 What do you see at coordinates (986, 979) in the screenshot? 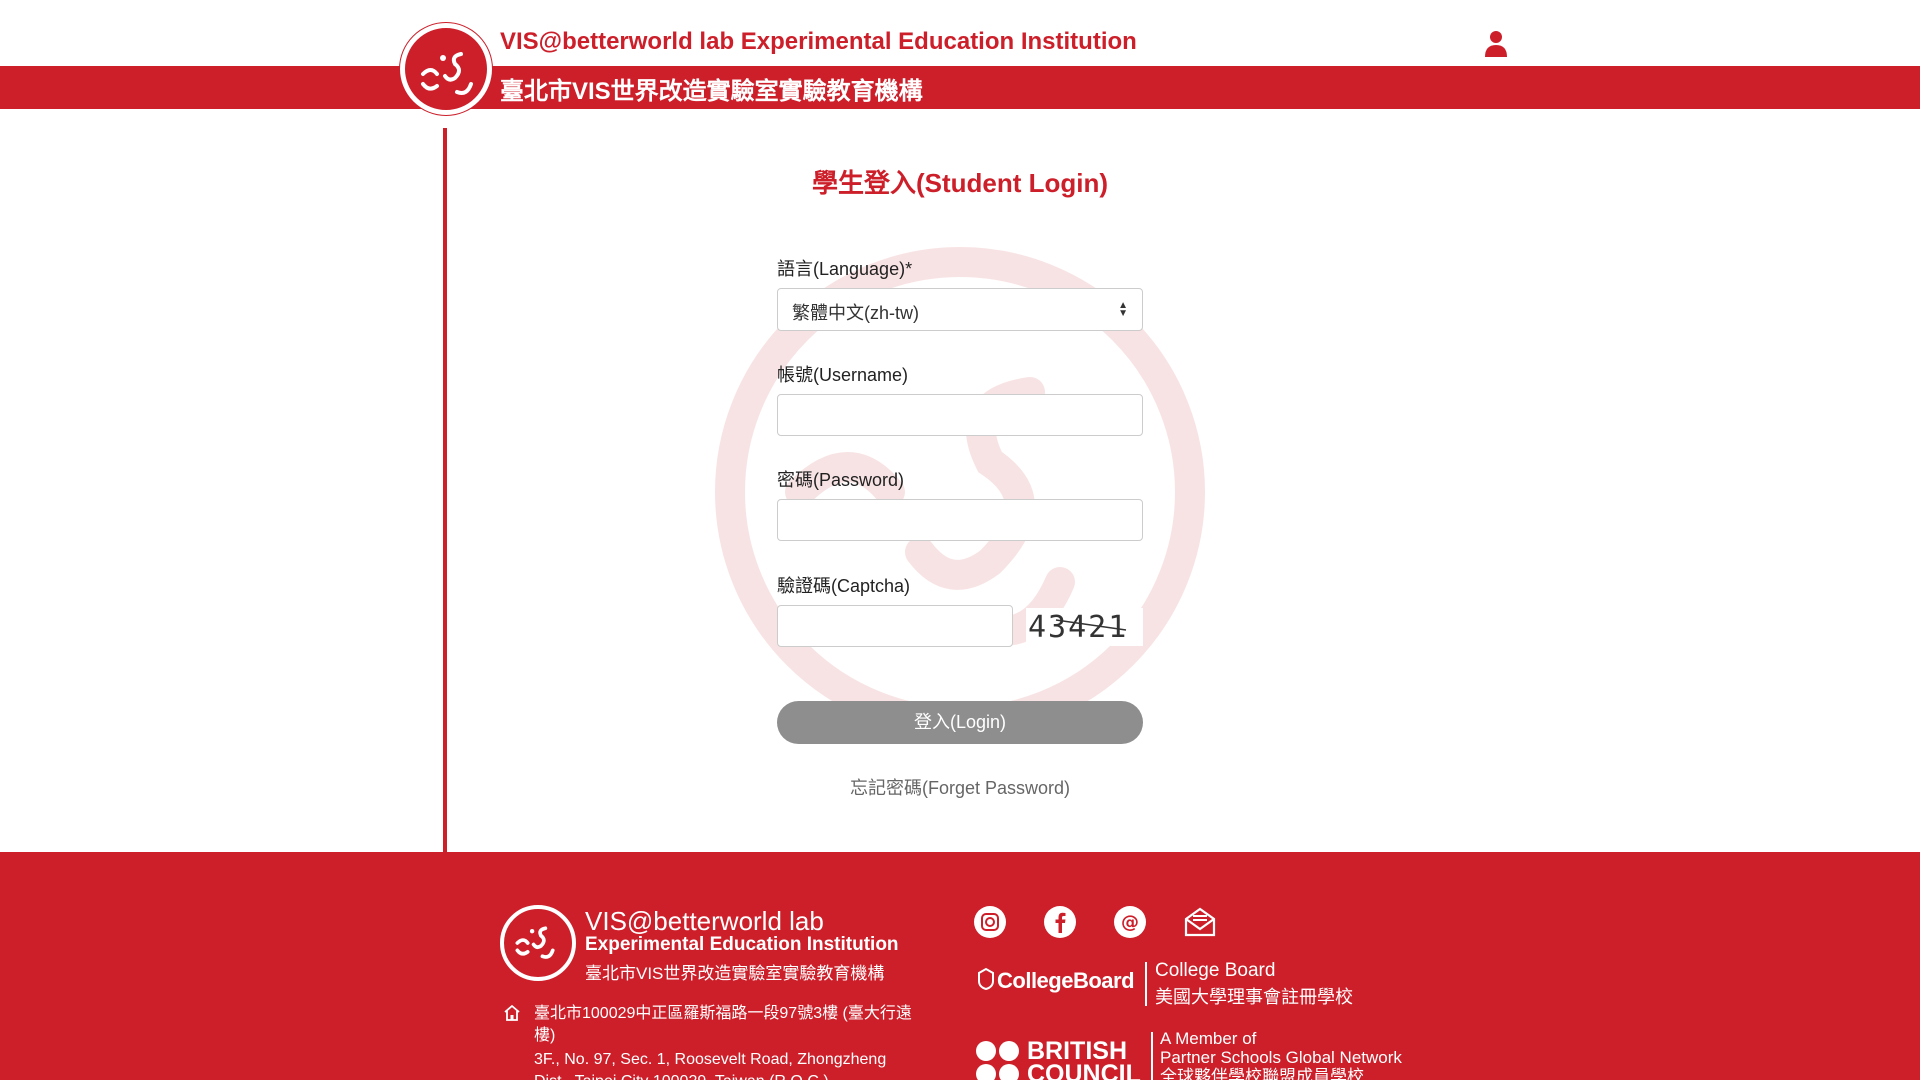
I see `acorn-icon` at bounding box center [986, 979].